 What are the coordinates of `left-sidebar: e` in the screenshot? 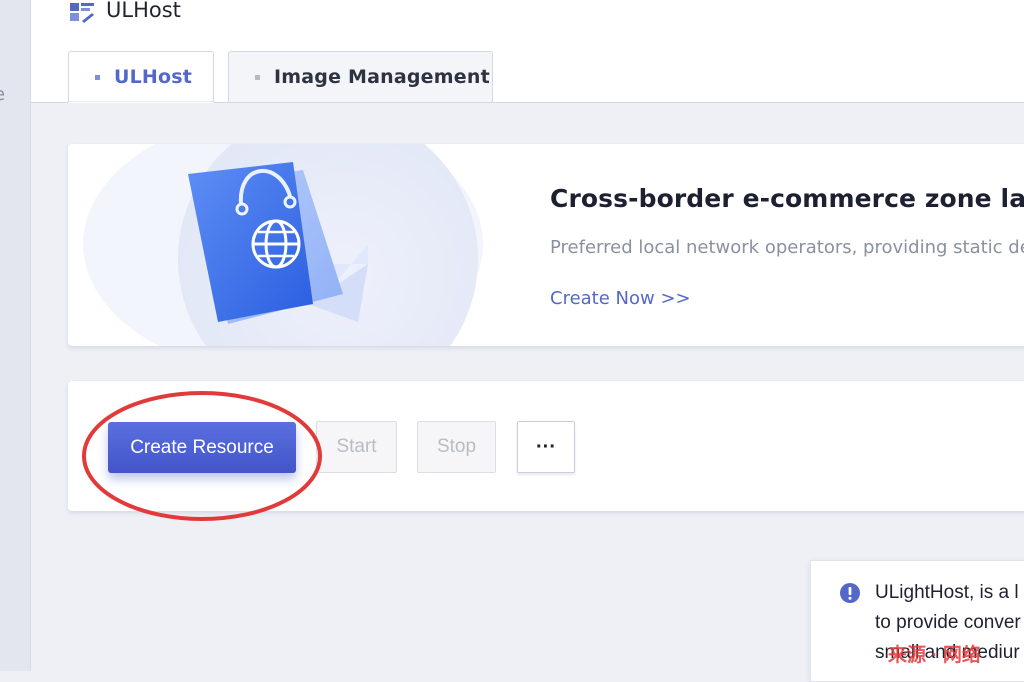 It's located at (15, 335).